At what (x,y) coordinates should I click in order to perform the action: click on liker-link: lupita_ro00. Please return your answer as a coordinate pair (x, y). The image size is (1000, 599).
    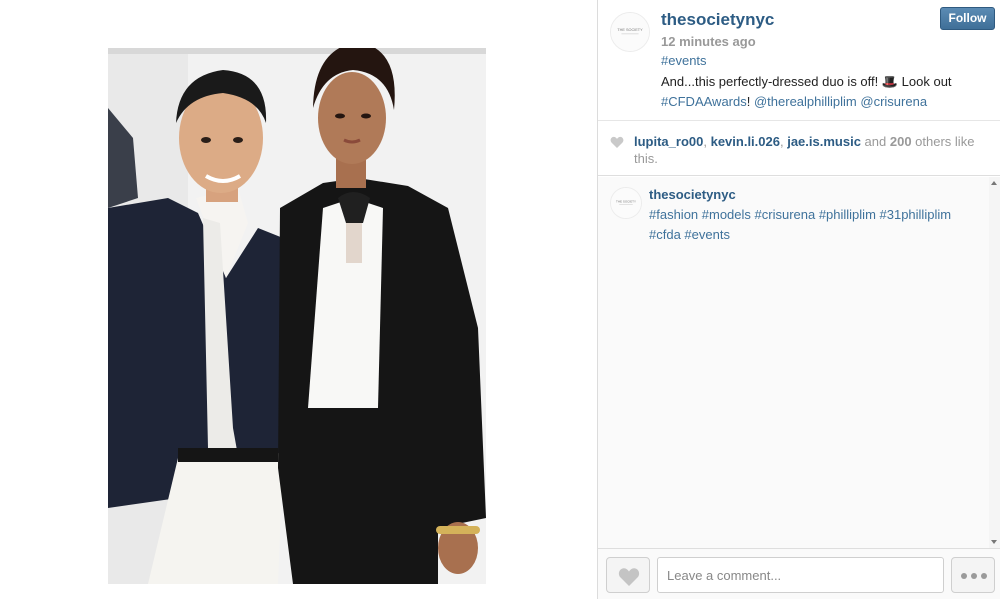
    Looking at the image, I should click on (668, 141).